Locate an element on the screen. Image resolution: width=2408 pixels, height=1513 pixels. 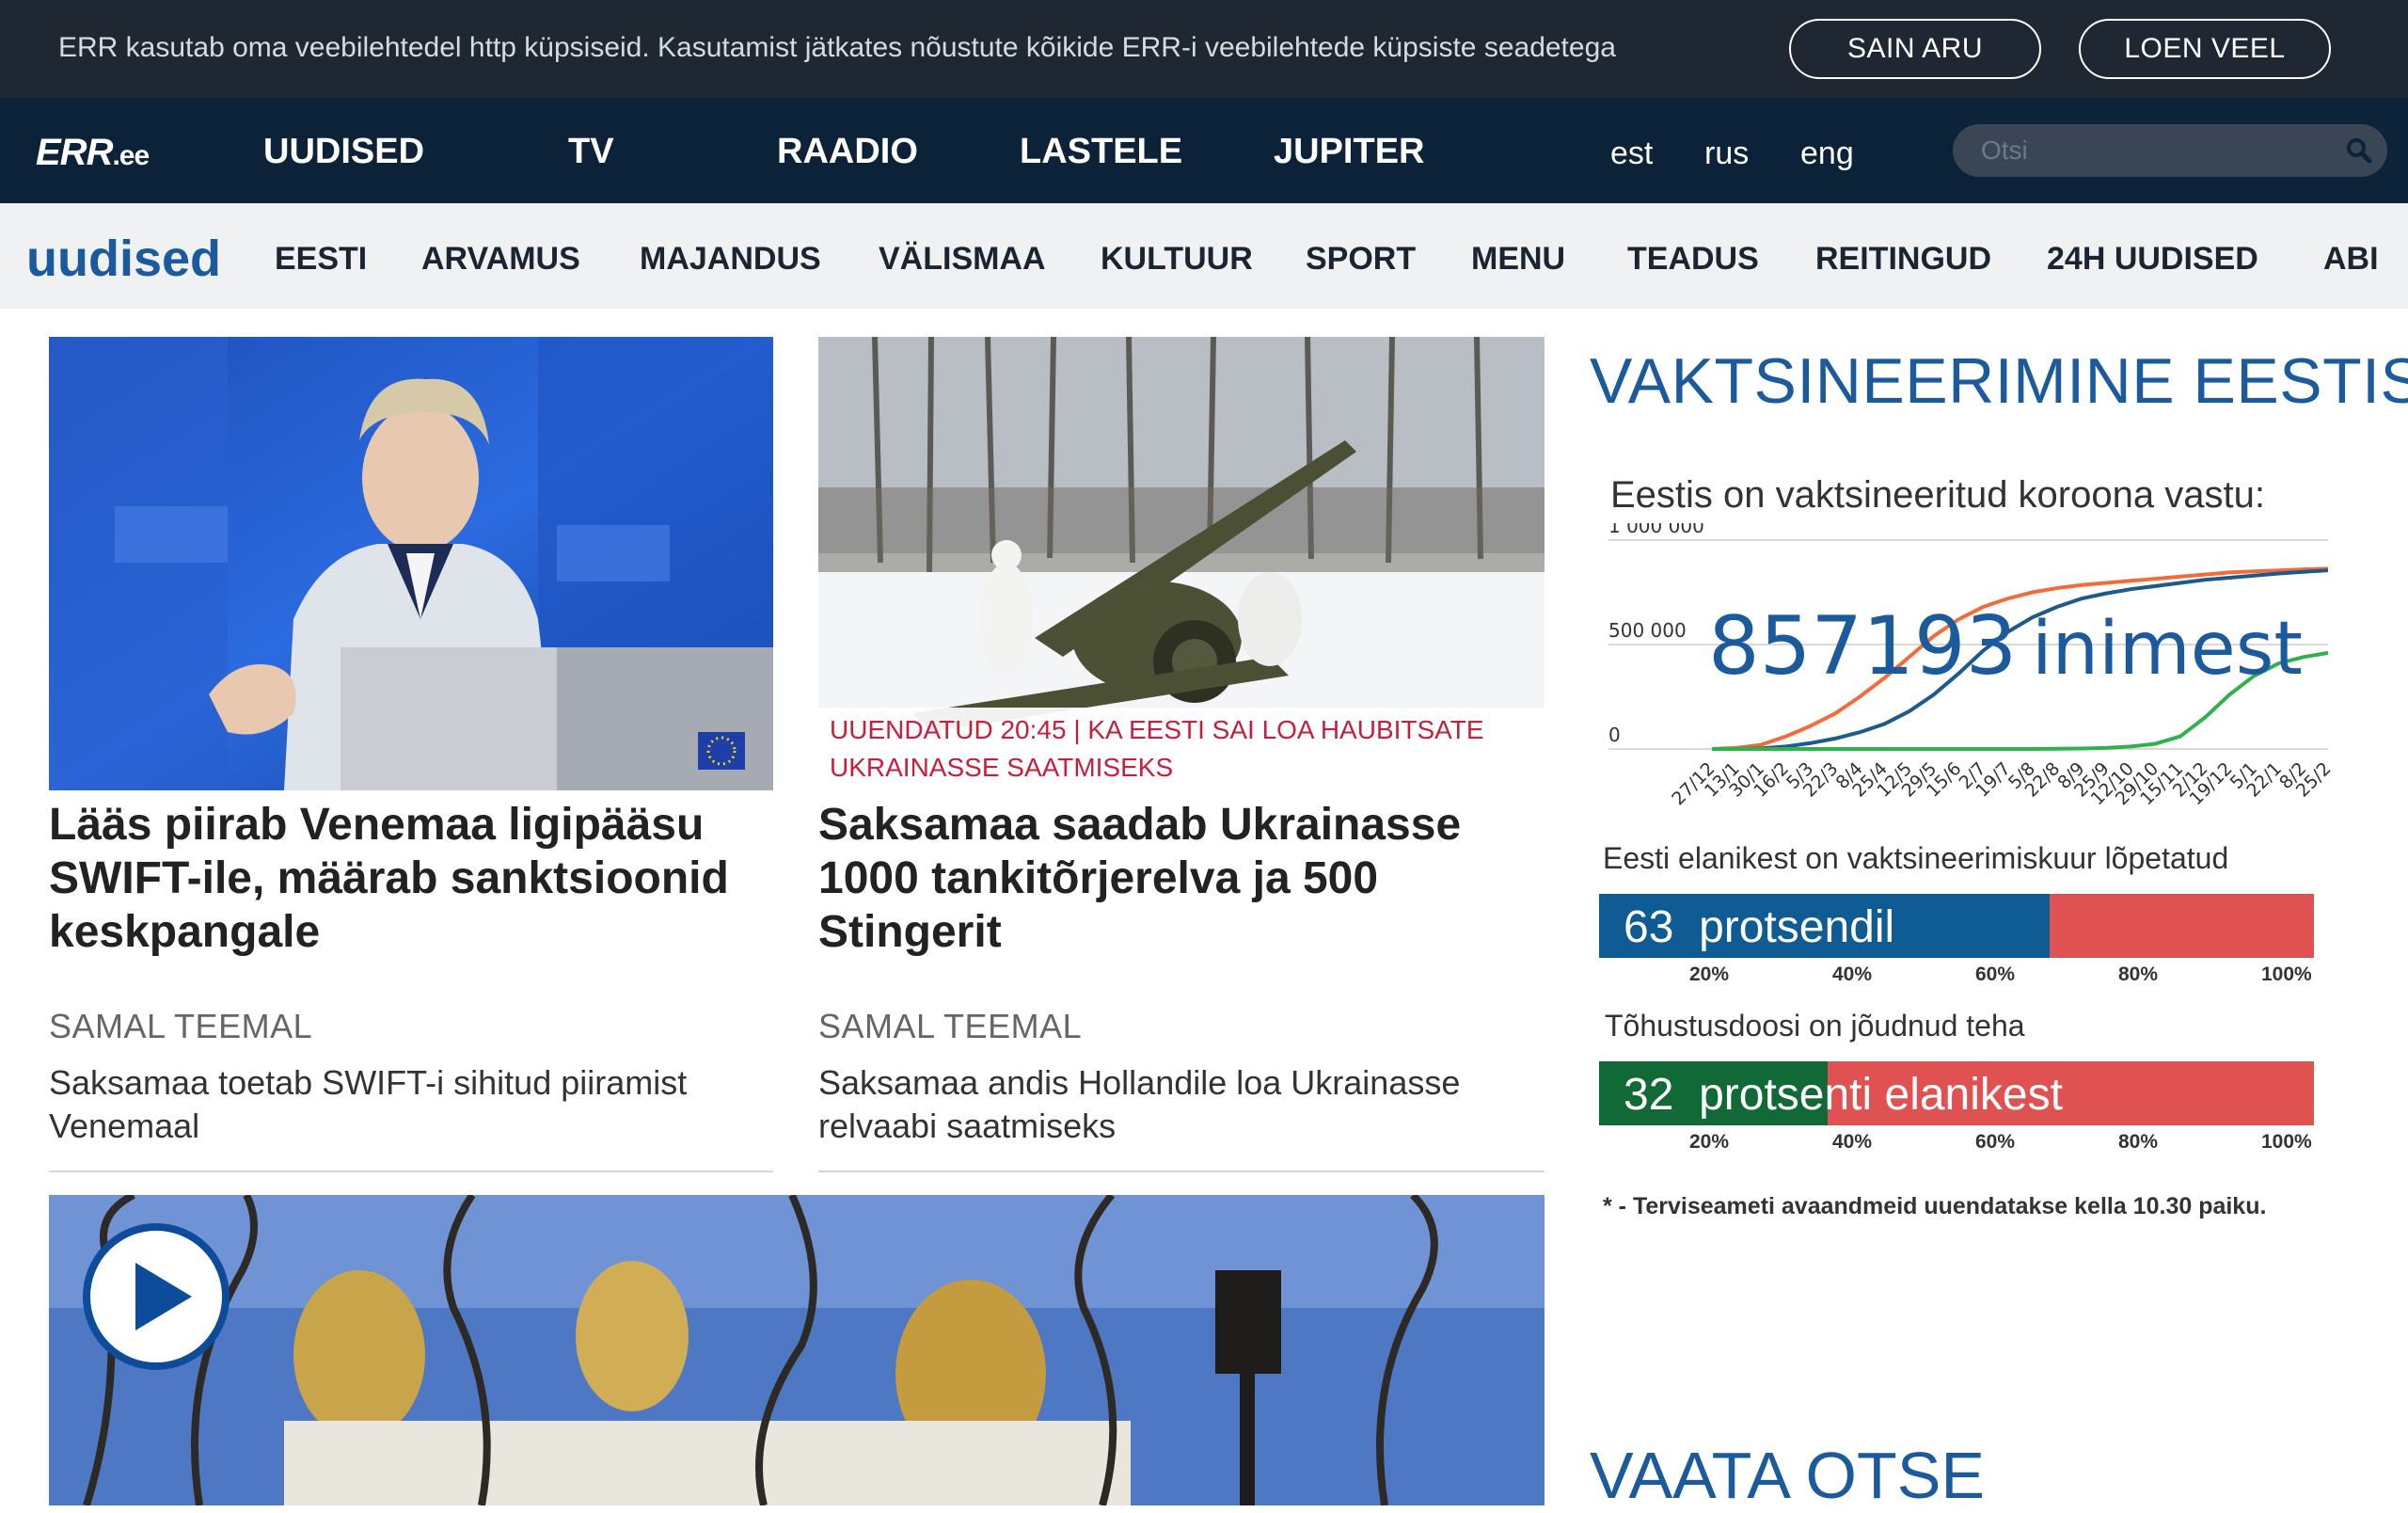
err-logo: ERR.ee is located at coordinates (93, 153).